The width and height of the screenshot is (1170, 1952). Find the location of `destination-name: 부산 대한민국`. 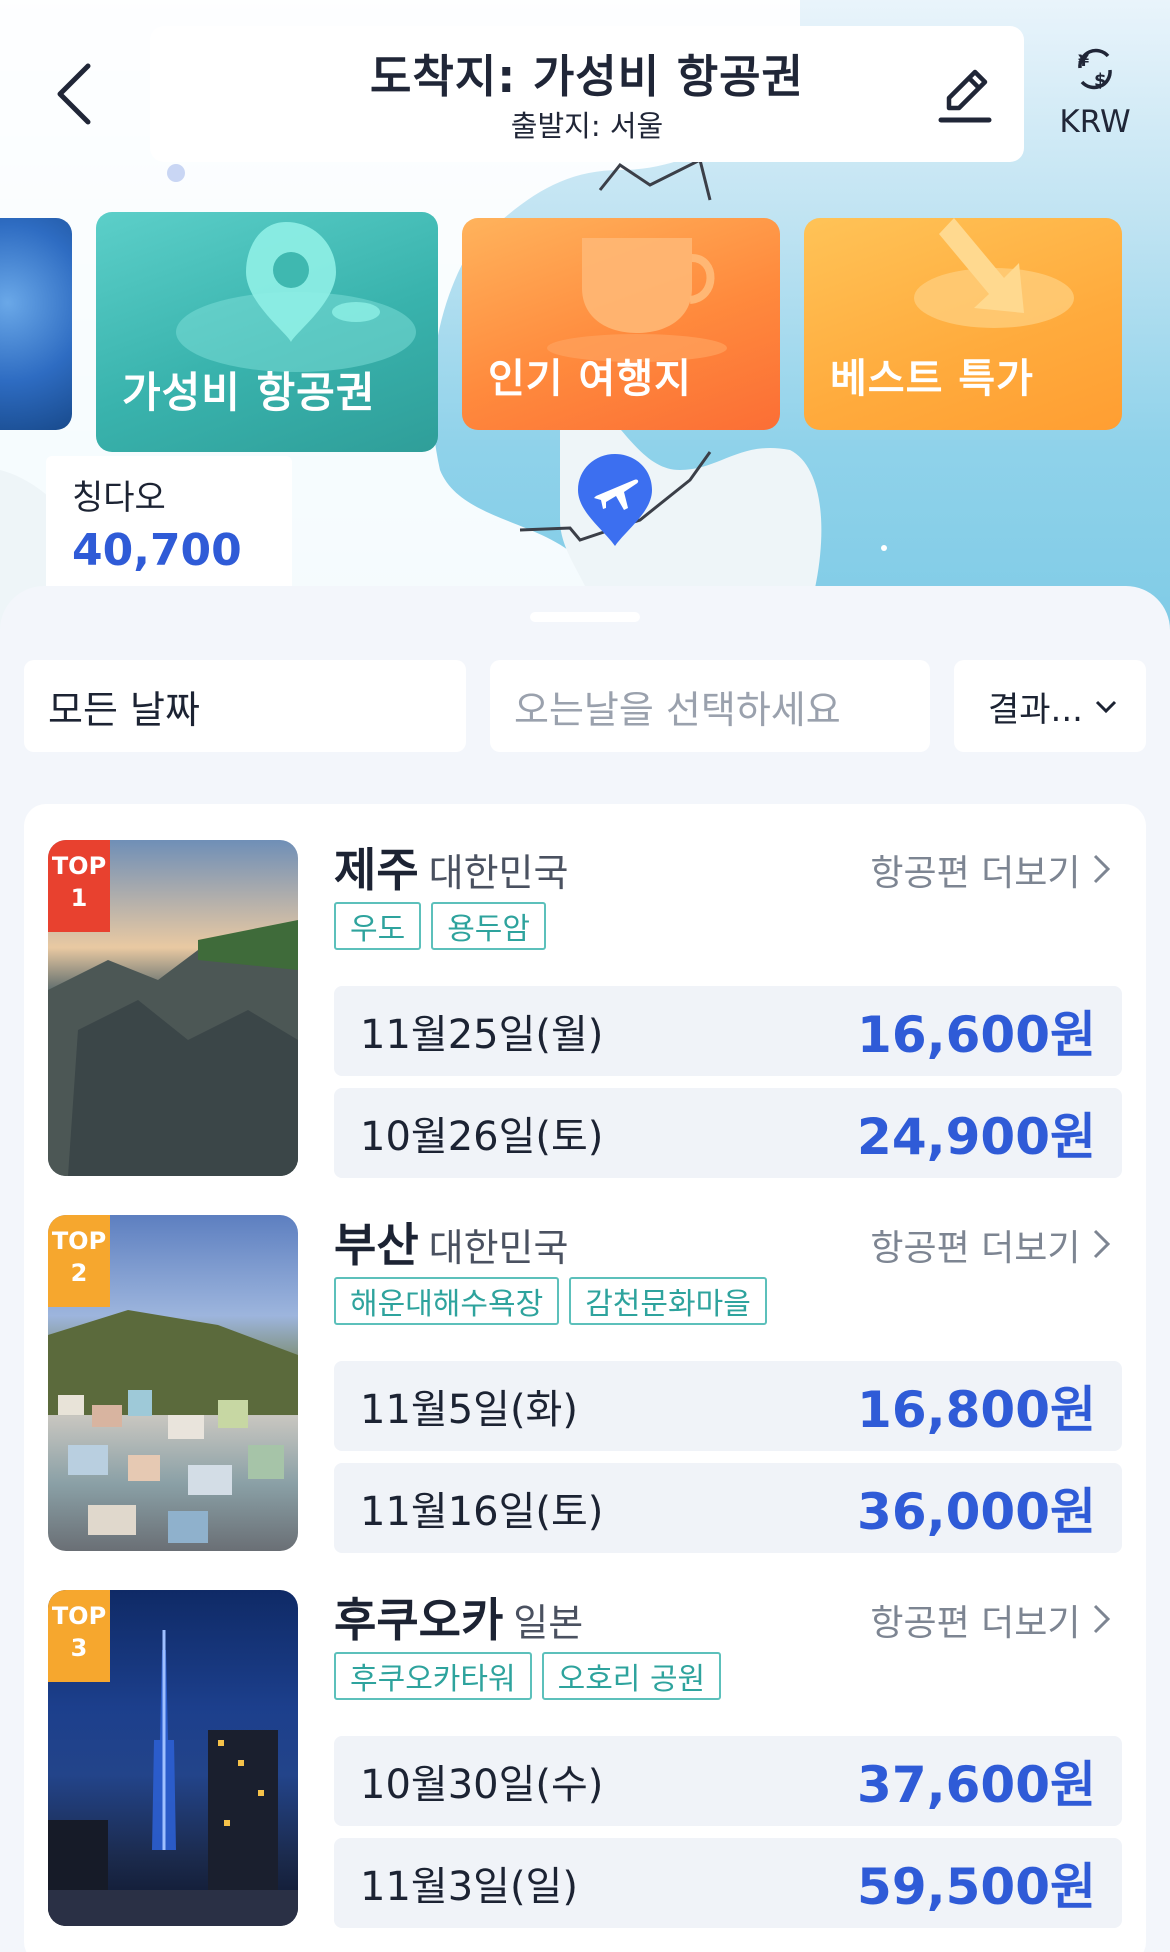

destination-name: 부산 대한민국 is located at coordinates (451, 1242).